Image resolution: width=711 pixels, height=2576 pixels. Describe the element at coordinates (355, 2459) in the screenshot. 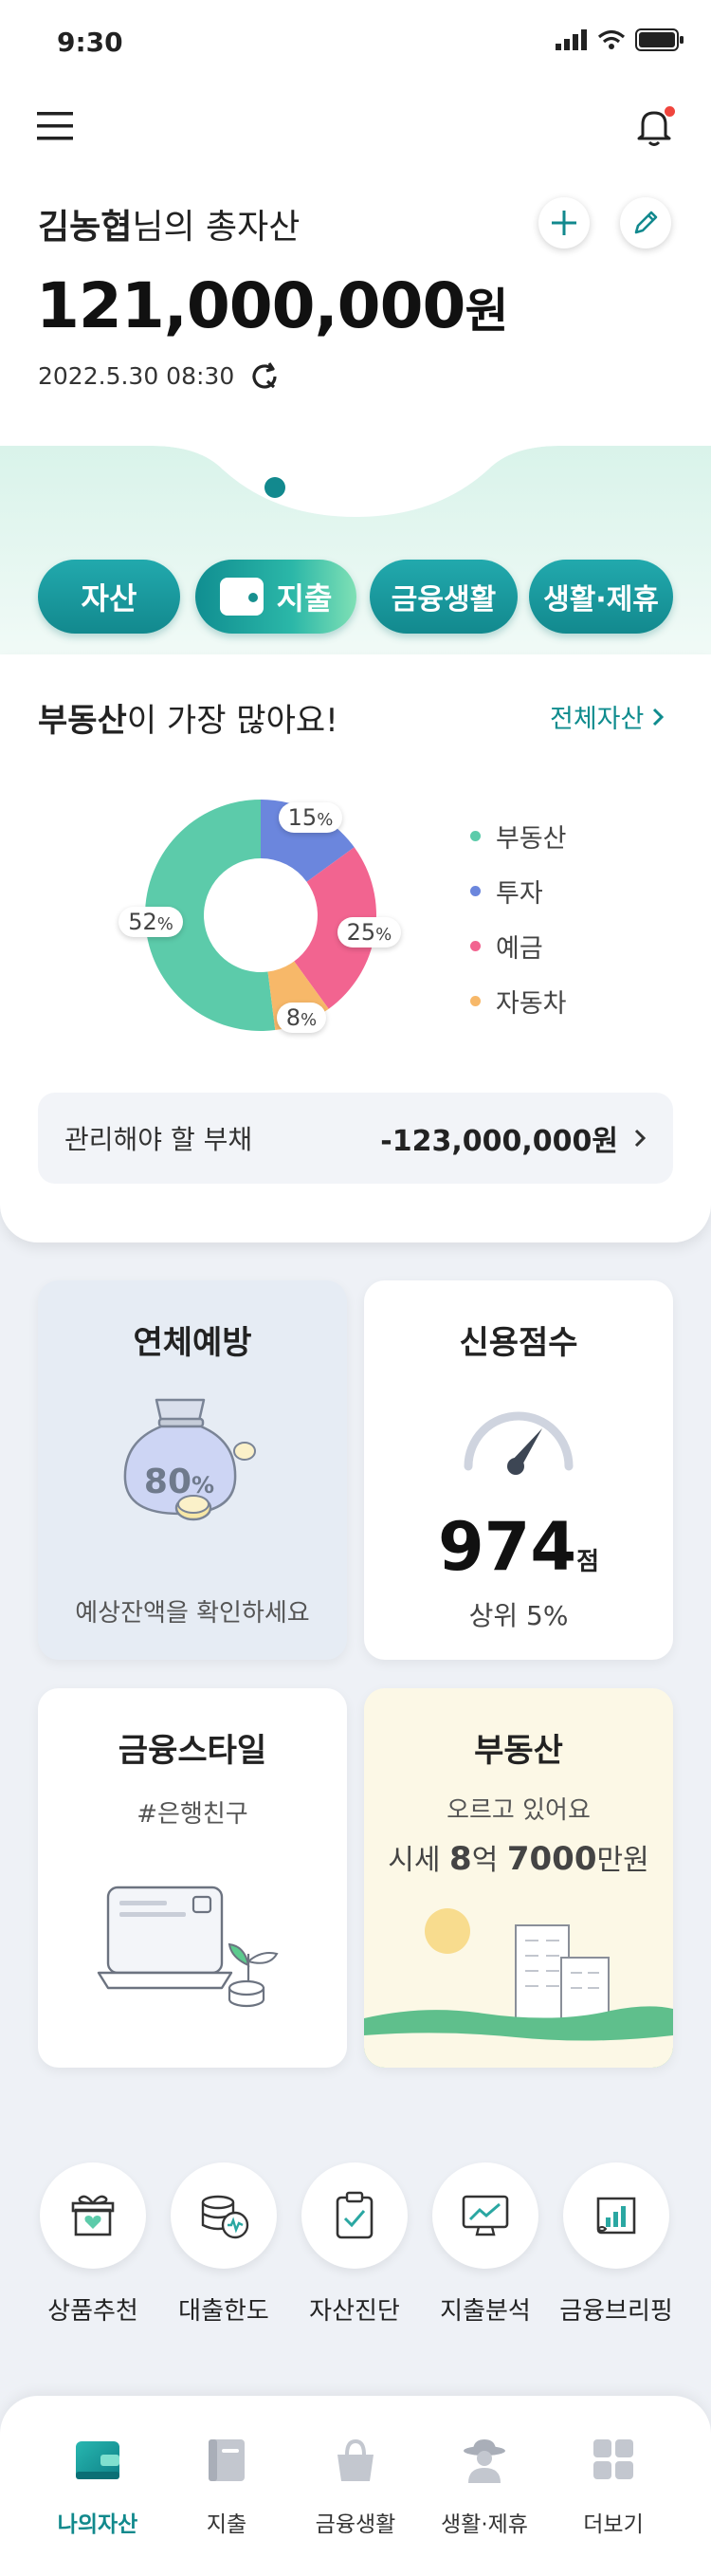

I see `bag-icon` at that location.